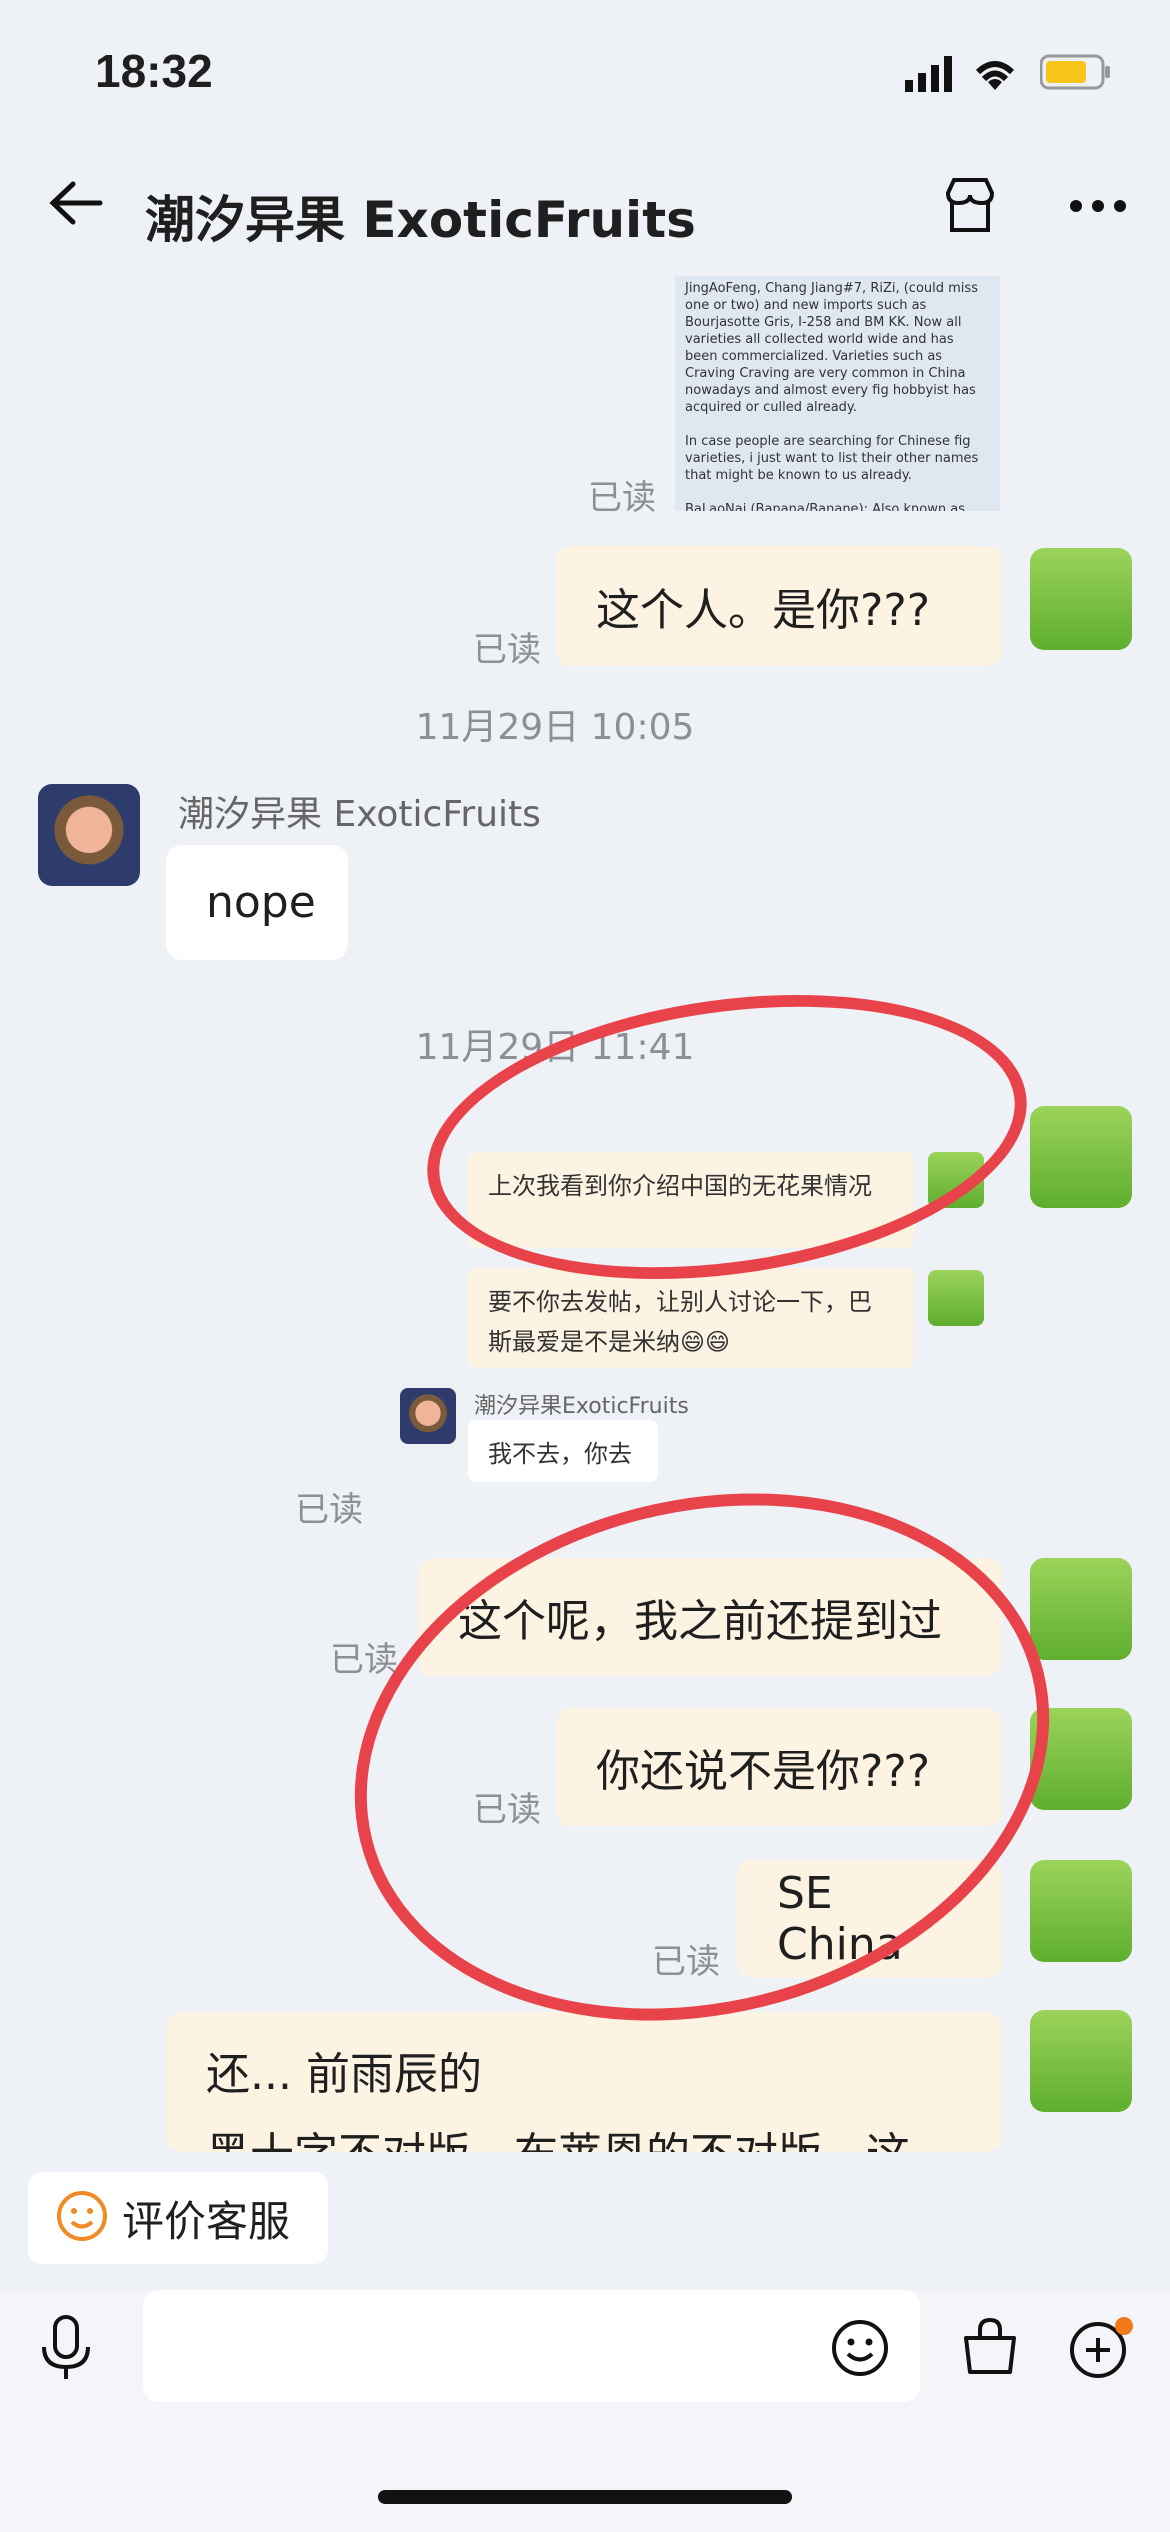 This screenshot has height=2532, width=1170. What do you see at coordinates (990, 2348) in the screenshot?
I see `shopping-bag-icon` at bounding box center [990, 2348].